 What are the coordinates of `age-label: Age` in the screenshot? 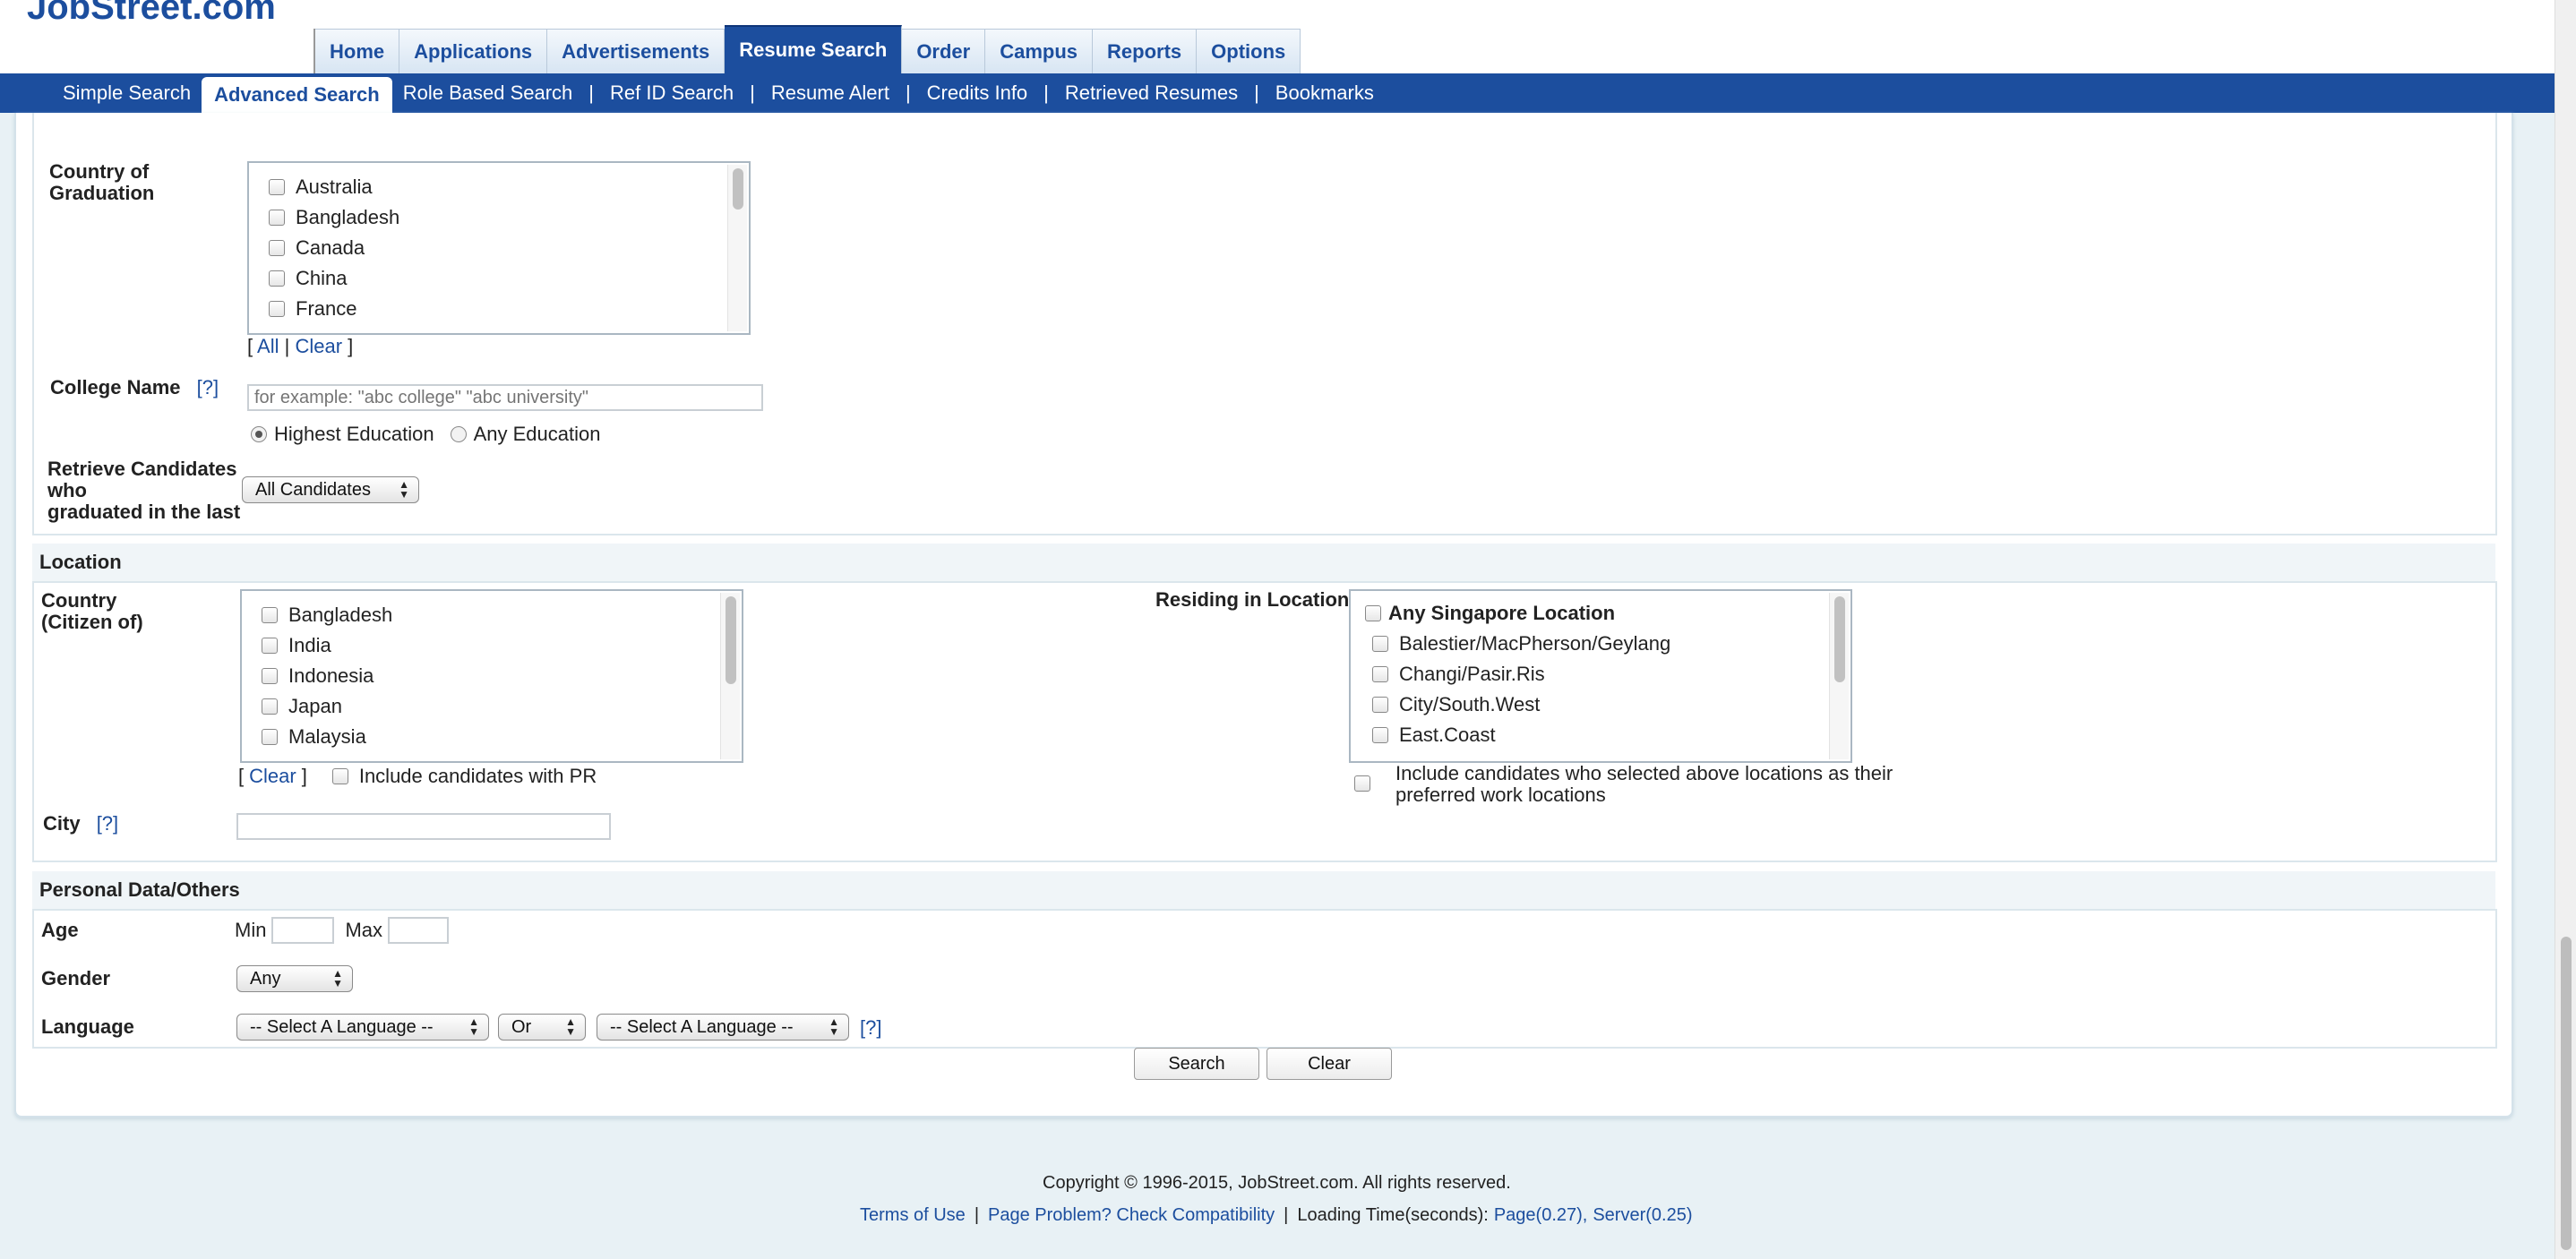 It's located at (60, 930).